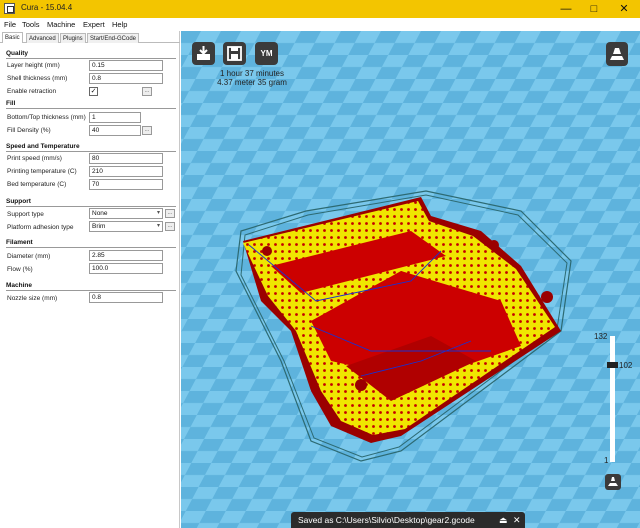 The image size is (640, 528). Describe the element at coordinates (33, 65) in the screenshot. I see `layer-height-label: Layer height (mm)` at that location.